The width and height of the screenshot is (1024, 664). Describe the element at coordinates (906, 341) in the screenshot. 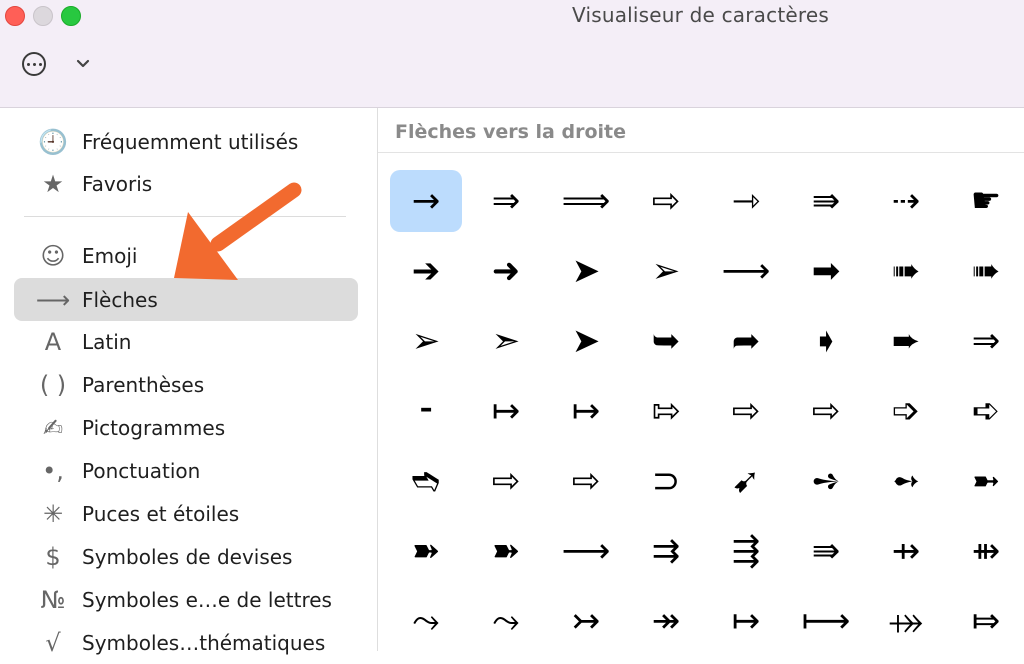

I see `character-cell: ➨` at that location.